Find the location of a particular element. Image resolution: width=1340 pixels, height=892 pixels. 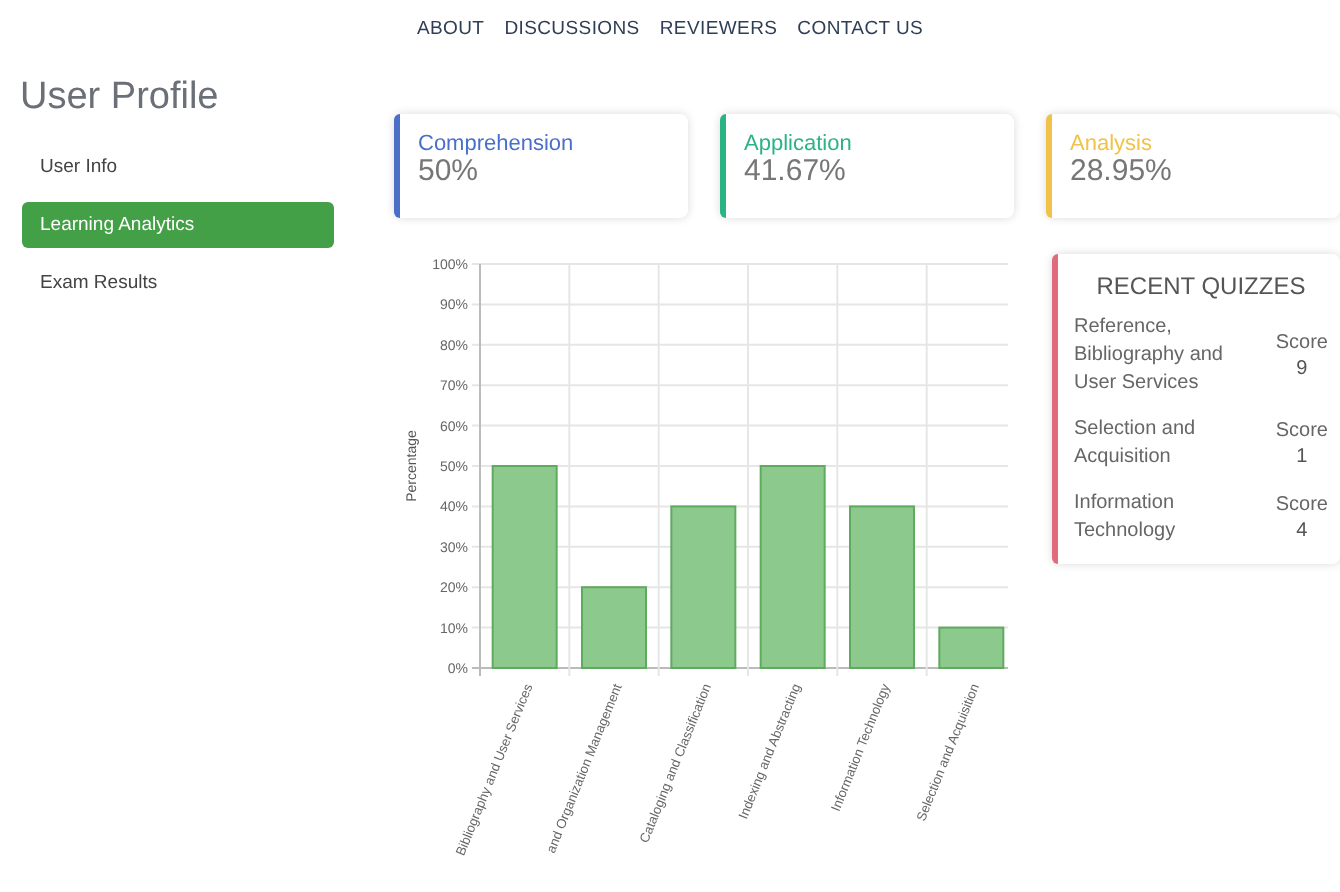

nav-link: DISCUSSIONS is located at coordinates (572, 32).